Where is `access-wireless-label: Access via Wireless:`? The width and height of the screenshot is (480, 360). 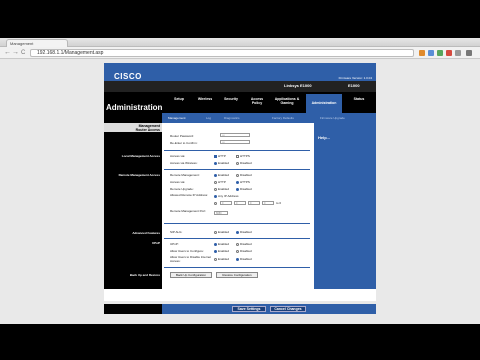
access-wireless-label: Access via Wireless: is located at coordinates (184, 163).